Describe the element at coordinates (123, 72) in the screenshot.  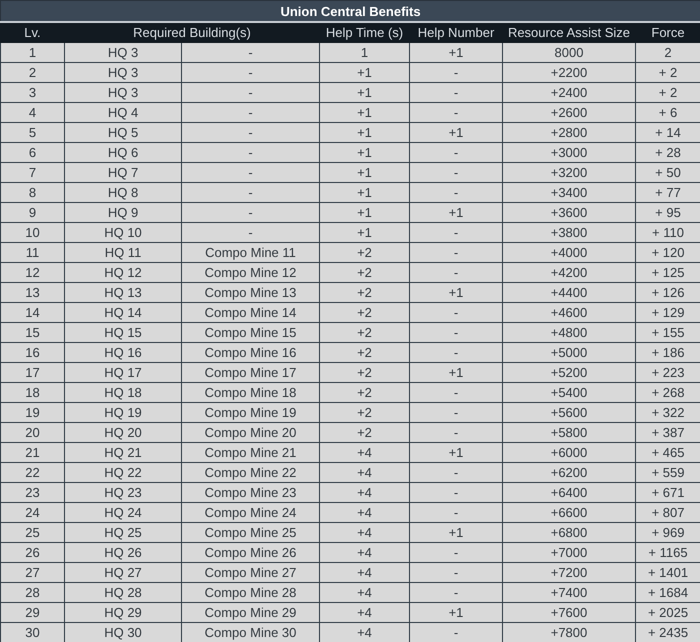
I see `table-cell: HQ 3` at that location.